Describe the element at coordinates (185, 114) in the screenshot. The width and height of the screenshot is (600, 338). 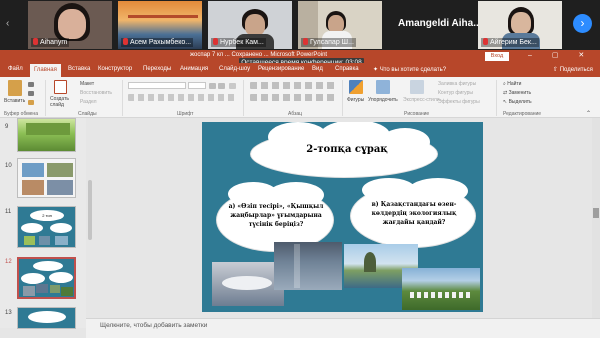
I see `group-font-label: Шрифт` at that location.